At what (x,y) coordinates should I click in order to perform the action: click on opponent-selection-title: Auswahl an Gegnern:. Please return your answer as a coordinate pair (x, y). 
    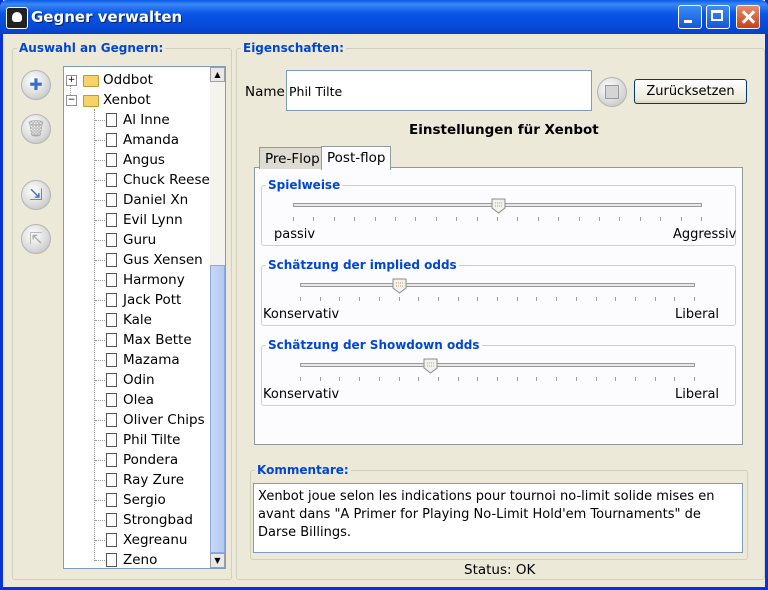
    Looking at the image, I should click on (91, 48).